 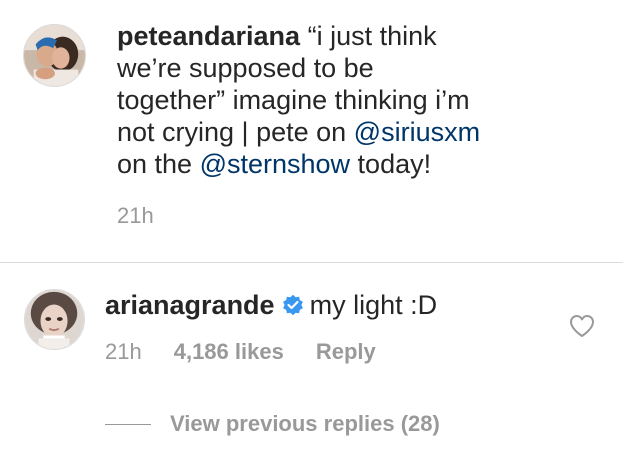 I want to click on comment-meta: 21h 4,186 likes Reply, so click(x=240, y=352).